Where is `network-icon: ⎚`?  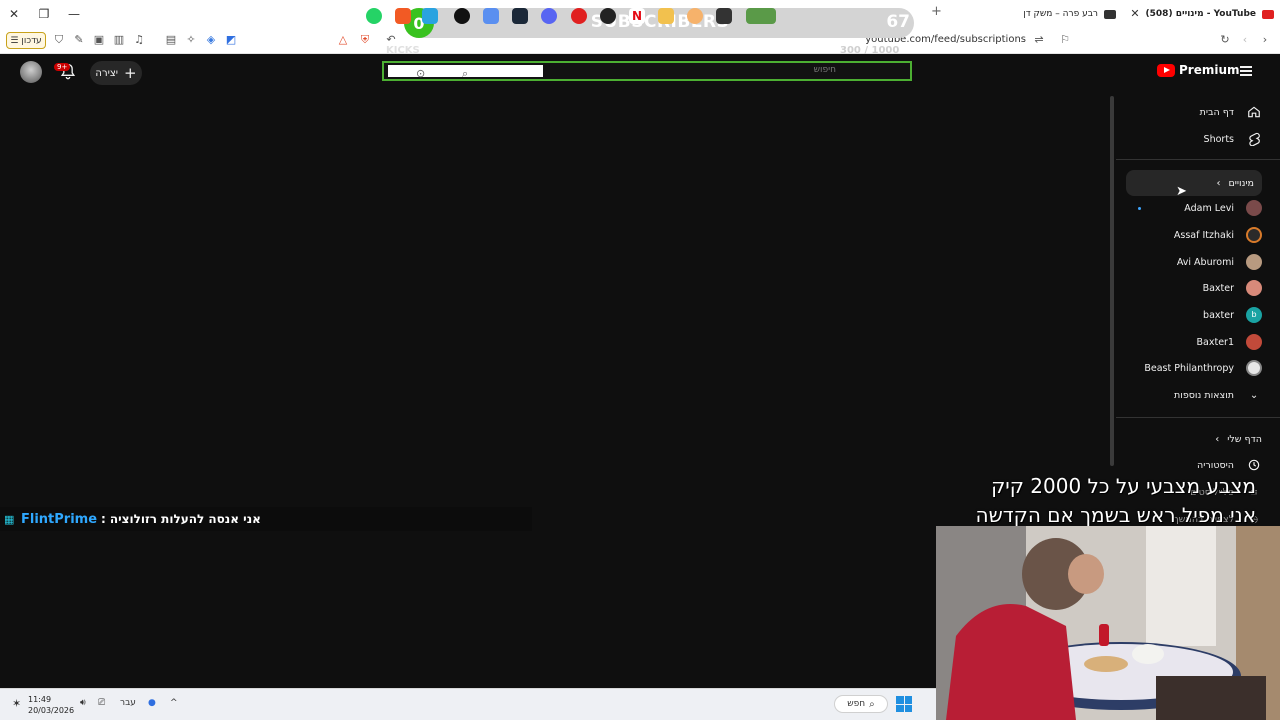 network-icon: ⎚ is located at coordinates (101, 703).